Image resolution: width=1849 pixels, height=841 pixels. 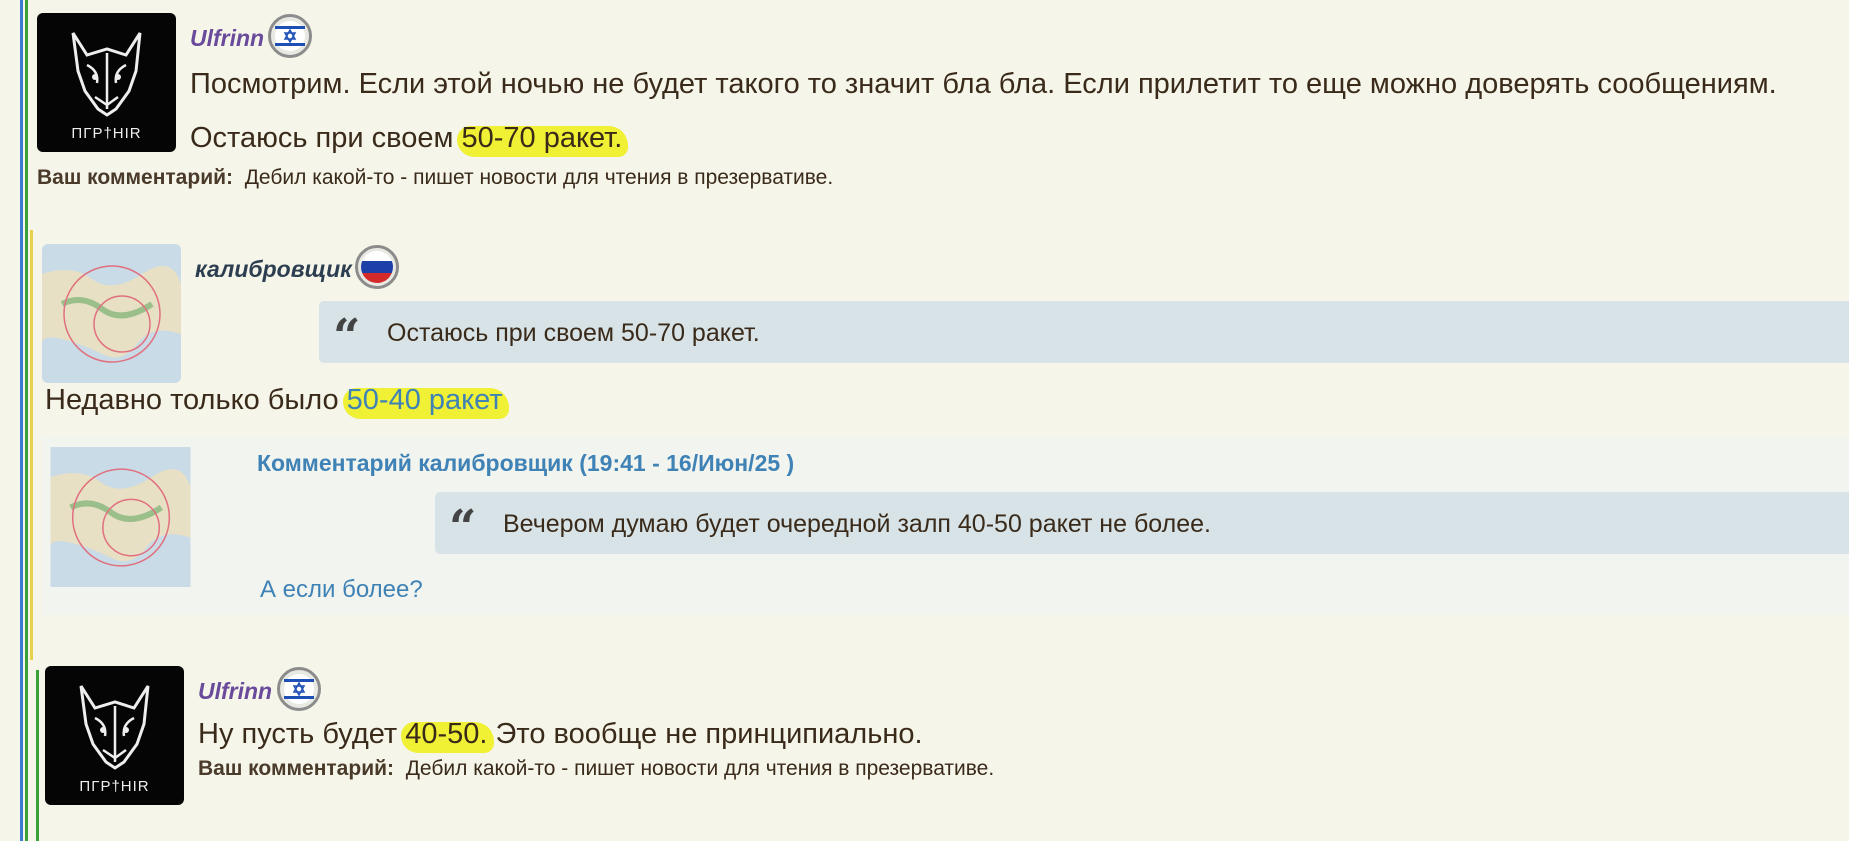 I want to click on post-text-line2: Остаюсь при своем 50-70 ракет., so click(x=409, y=139).